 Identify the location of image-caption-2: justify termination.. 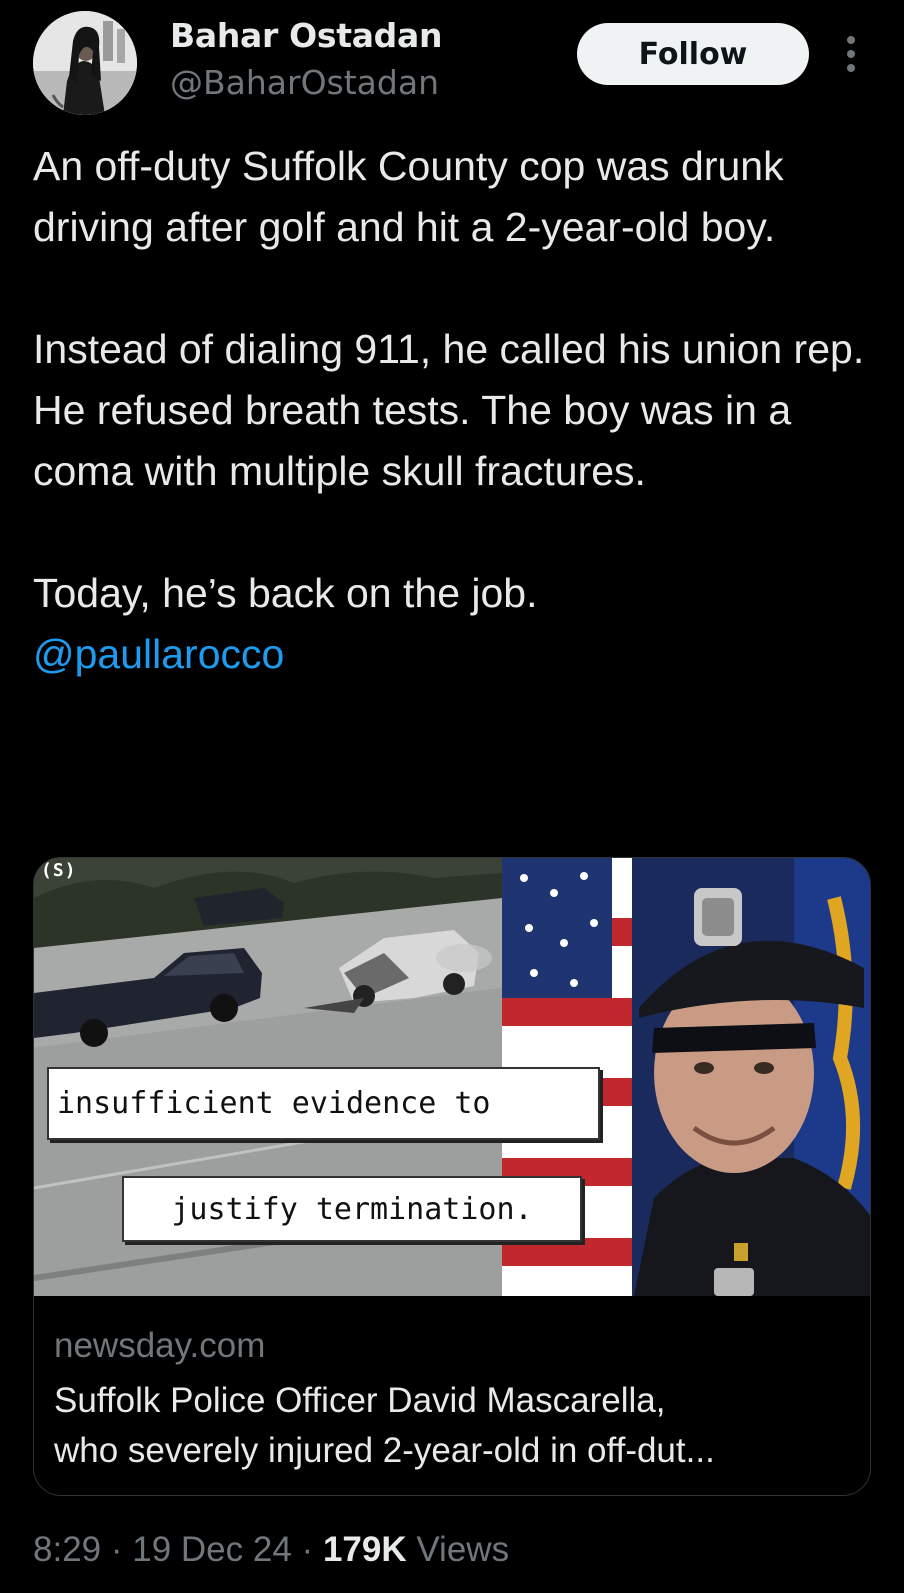
(352, 1209).